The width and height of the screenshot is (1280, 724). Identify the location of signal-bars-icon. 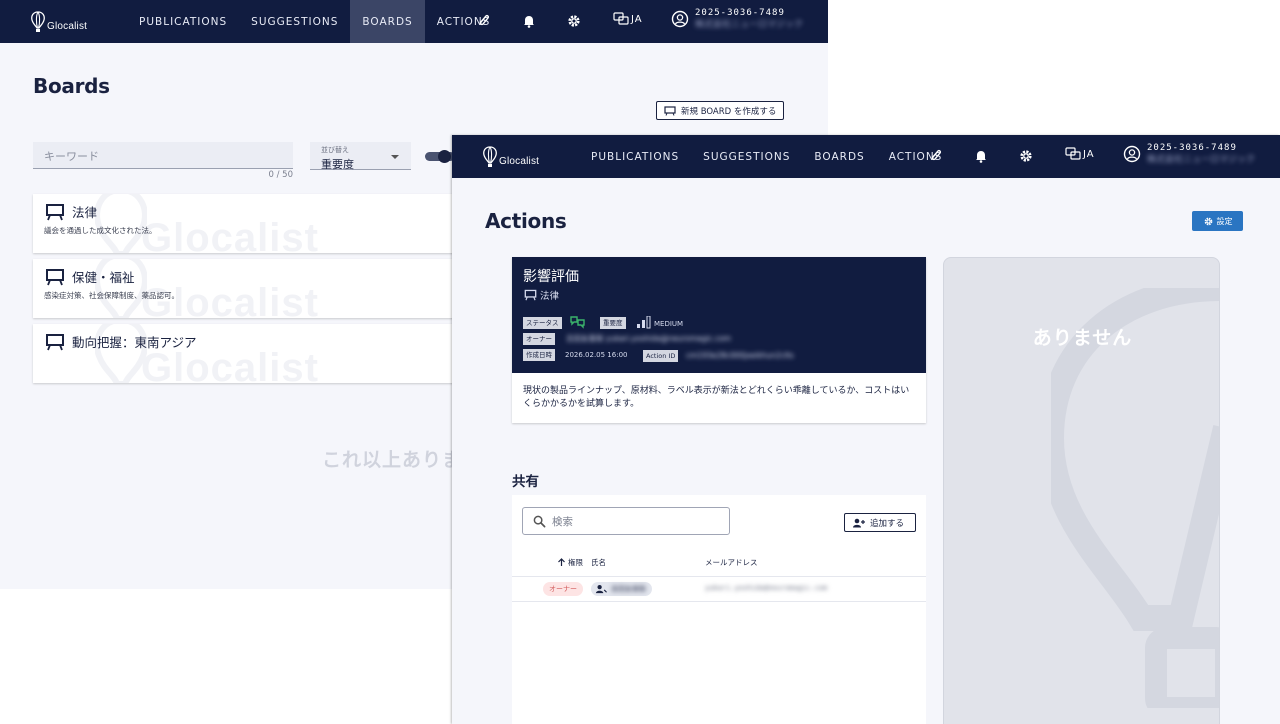
(644, 322).